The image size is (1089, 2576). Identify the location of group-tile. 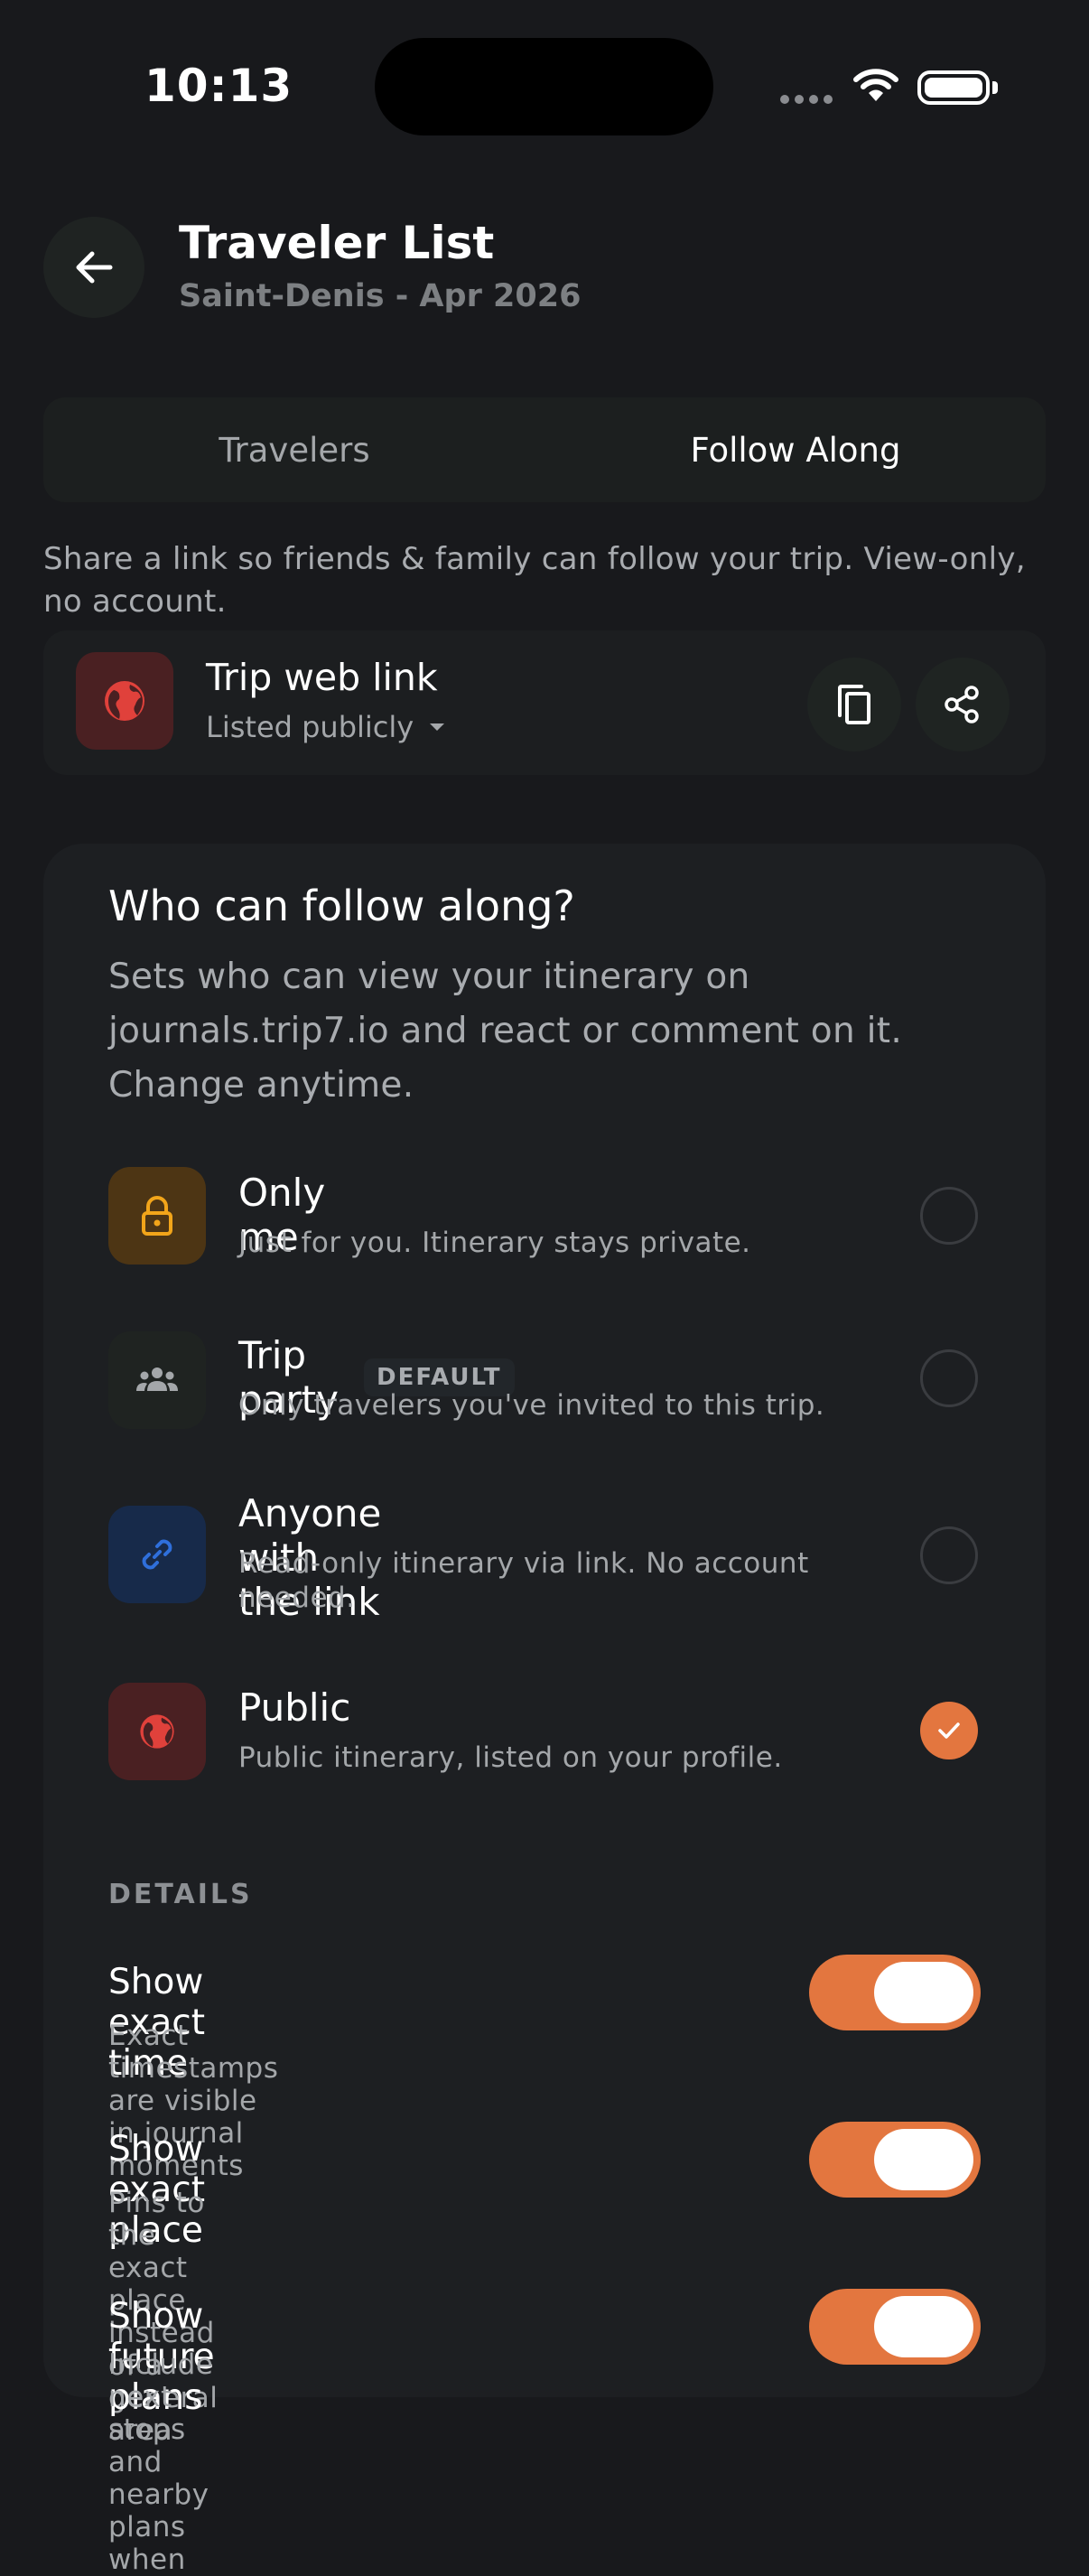
(157, 1380).